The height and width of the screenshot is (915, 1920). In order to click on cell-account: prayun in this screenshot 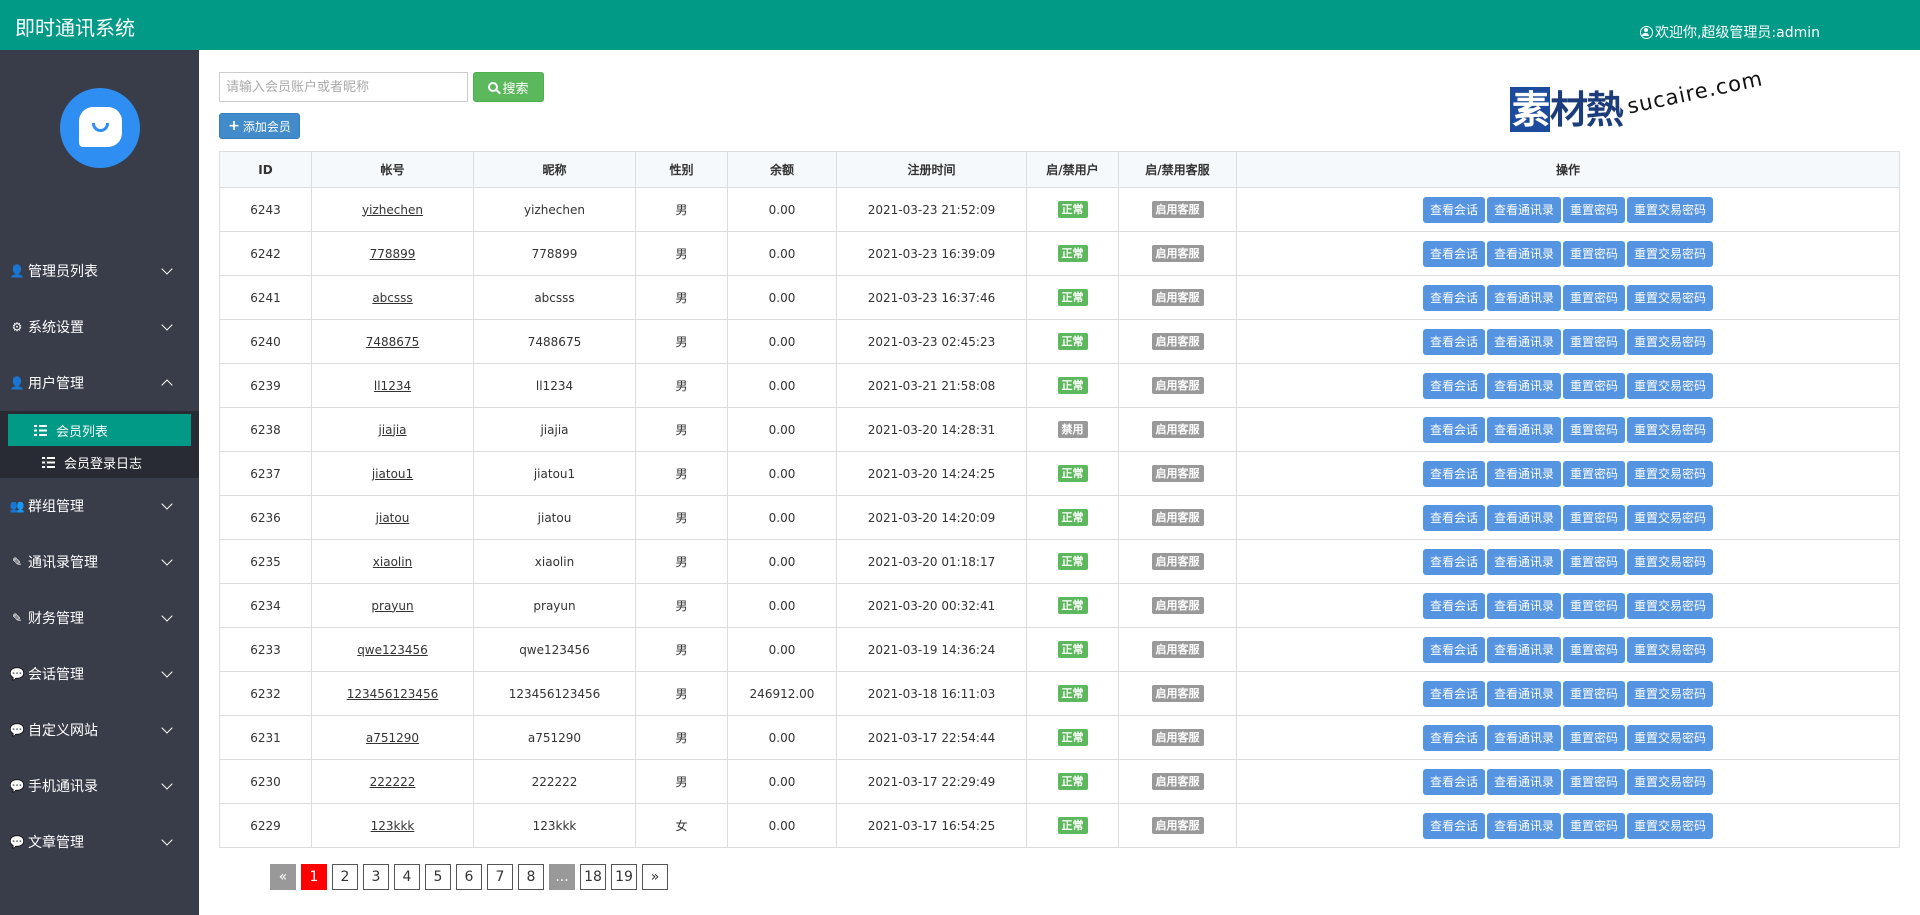, I will do `click(392, 605)`.